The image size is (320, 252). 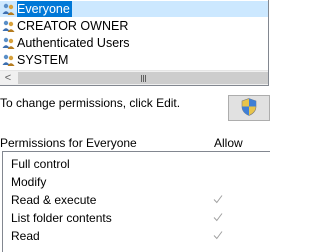 I want to click on permission-name: List folder contents, so click(x=61, y=218).